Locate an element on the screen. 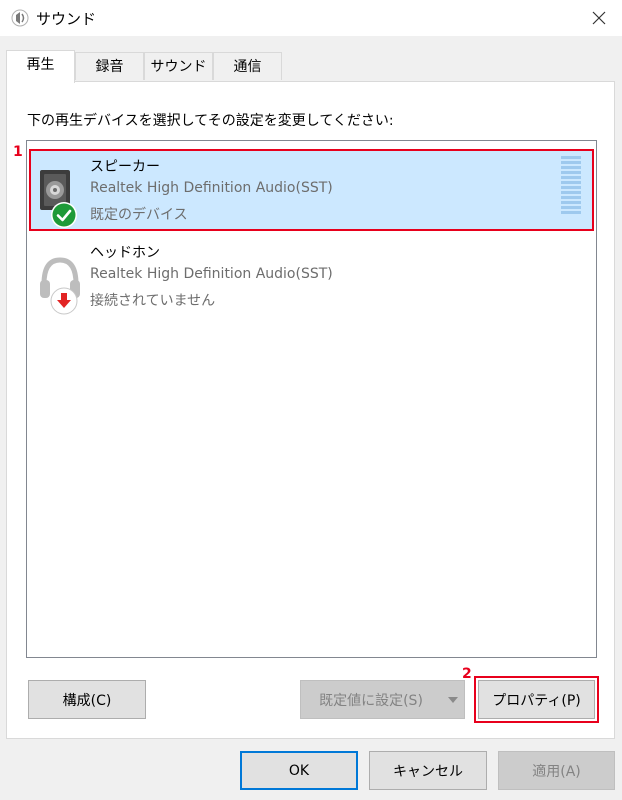  default-check-icon is located at coordinates (64, 215).